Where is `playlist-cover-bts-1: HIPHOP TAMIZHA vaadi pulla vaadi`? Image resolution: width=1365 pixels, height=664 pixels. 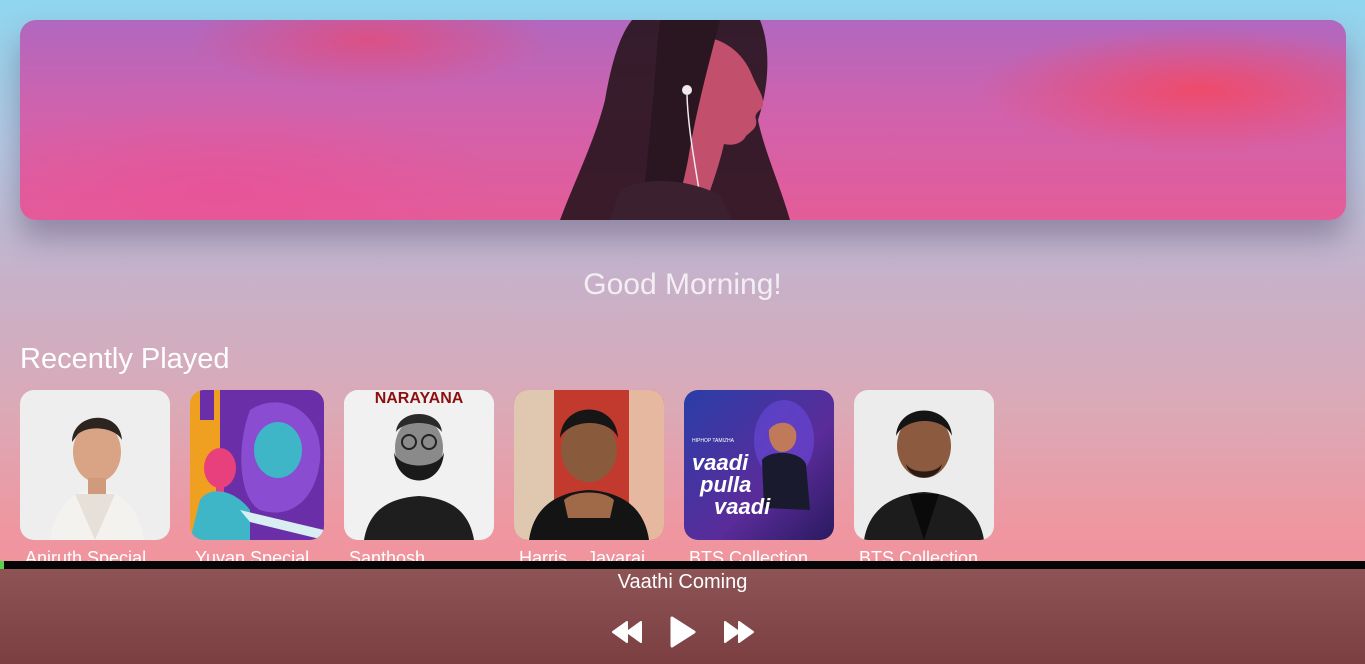 playlist-cover-bts-1: HIPHOP TAMIZHA vaadi pulla vaadi is located at coordinates (759, 465).